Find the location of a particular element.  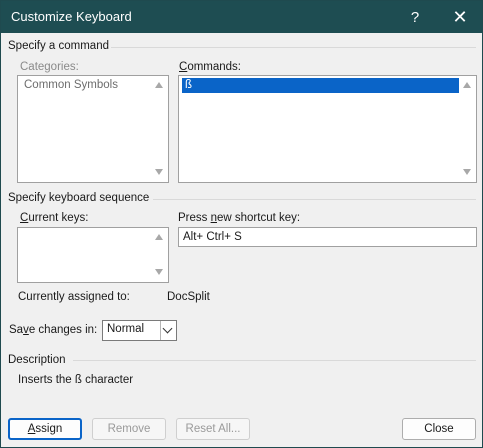

new-shortcut-label: Press new shortcut key: is located at coordinates (239, 218).